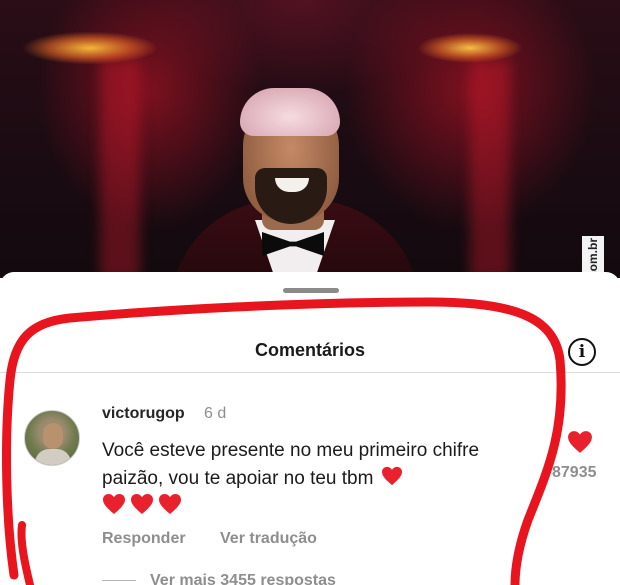 This screenshot has width=620, height=585. I want to click on avatar-body, so click(53, 457).